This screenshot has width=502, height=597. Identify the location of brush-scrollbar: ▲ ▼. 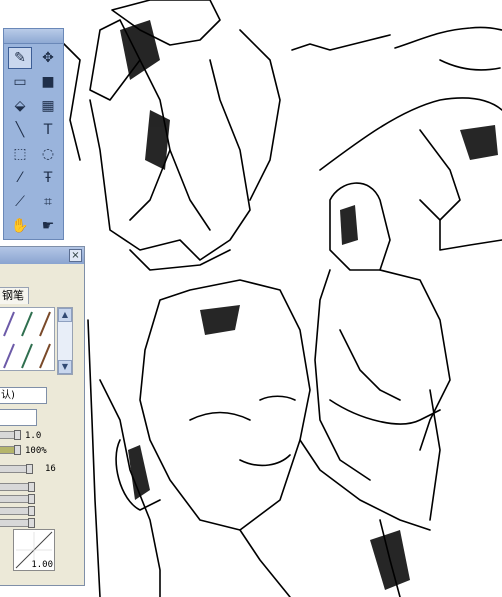
(65, 341).